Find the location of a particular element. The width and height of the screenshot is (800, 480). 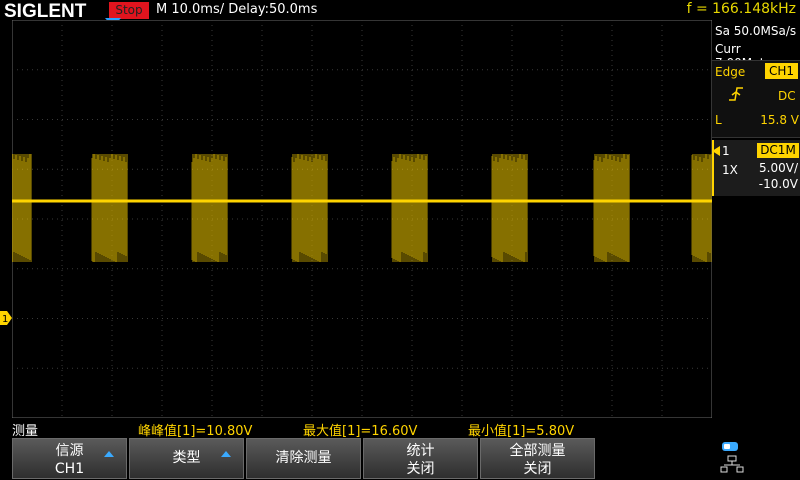

softkey-clear-measure: 清除测量 is located at coordinates (303, 458).